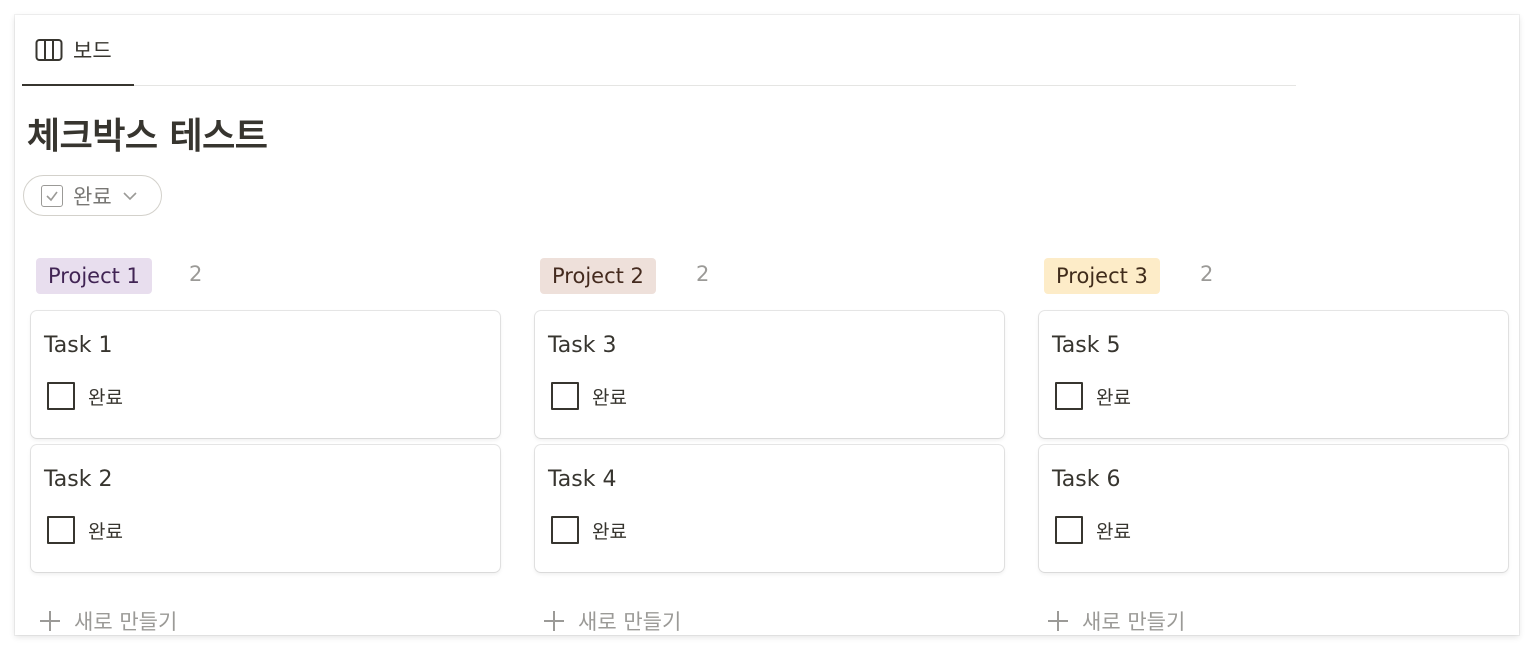 This screenshot has width=1534, height=650. Describe the element at coordinates (147, 133) in the screenshot. I see `page-title: 체크박스 테스트` at that location.